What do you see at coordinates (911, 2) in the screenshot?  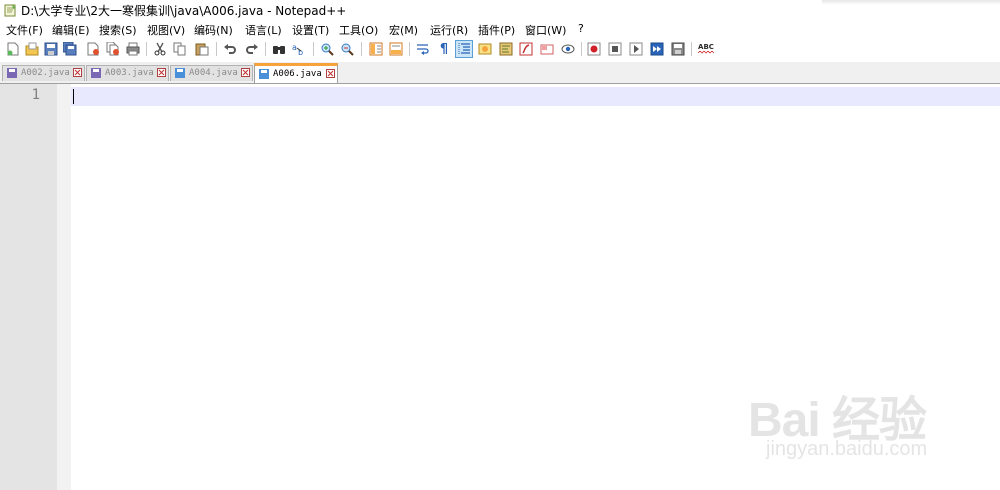 I see `title-bar-shadow` at bounding box center [911, 2].